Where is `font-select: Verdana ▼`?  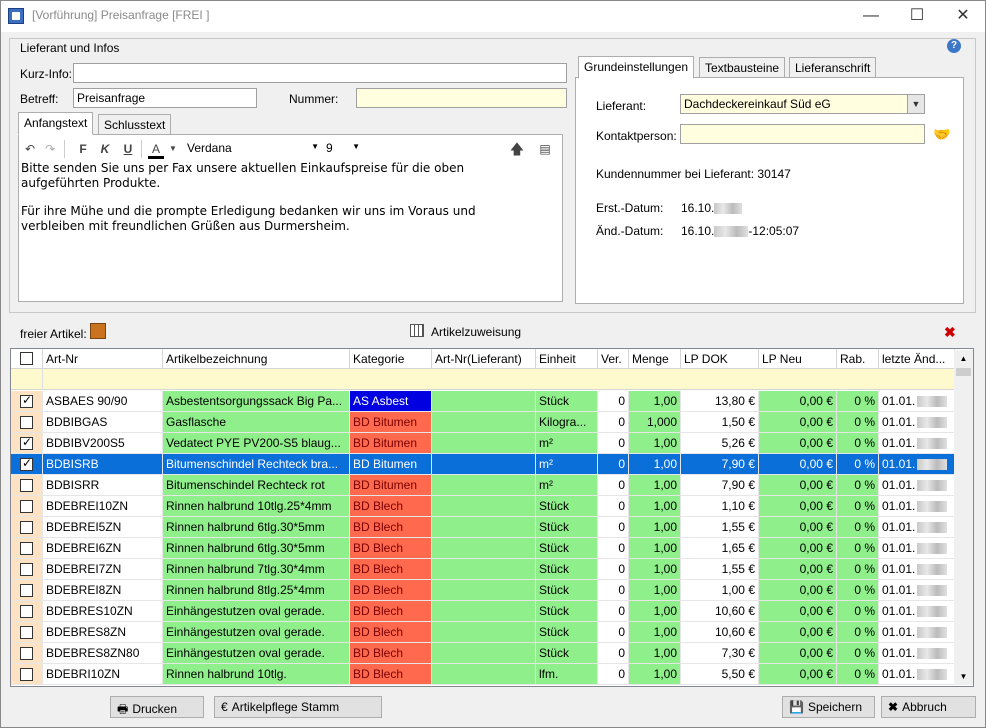
font-select: Verdana ▼ is located at coordinates (252, 148).